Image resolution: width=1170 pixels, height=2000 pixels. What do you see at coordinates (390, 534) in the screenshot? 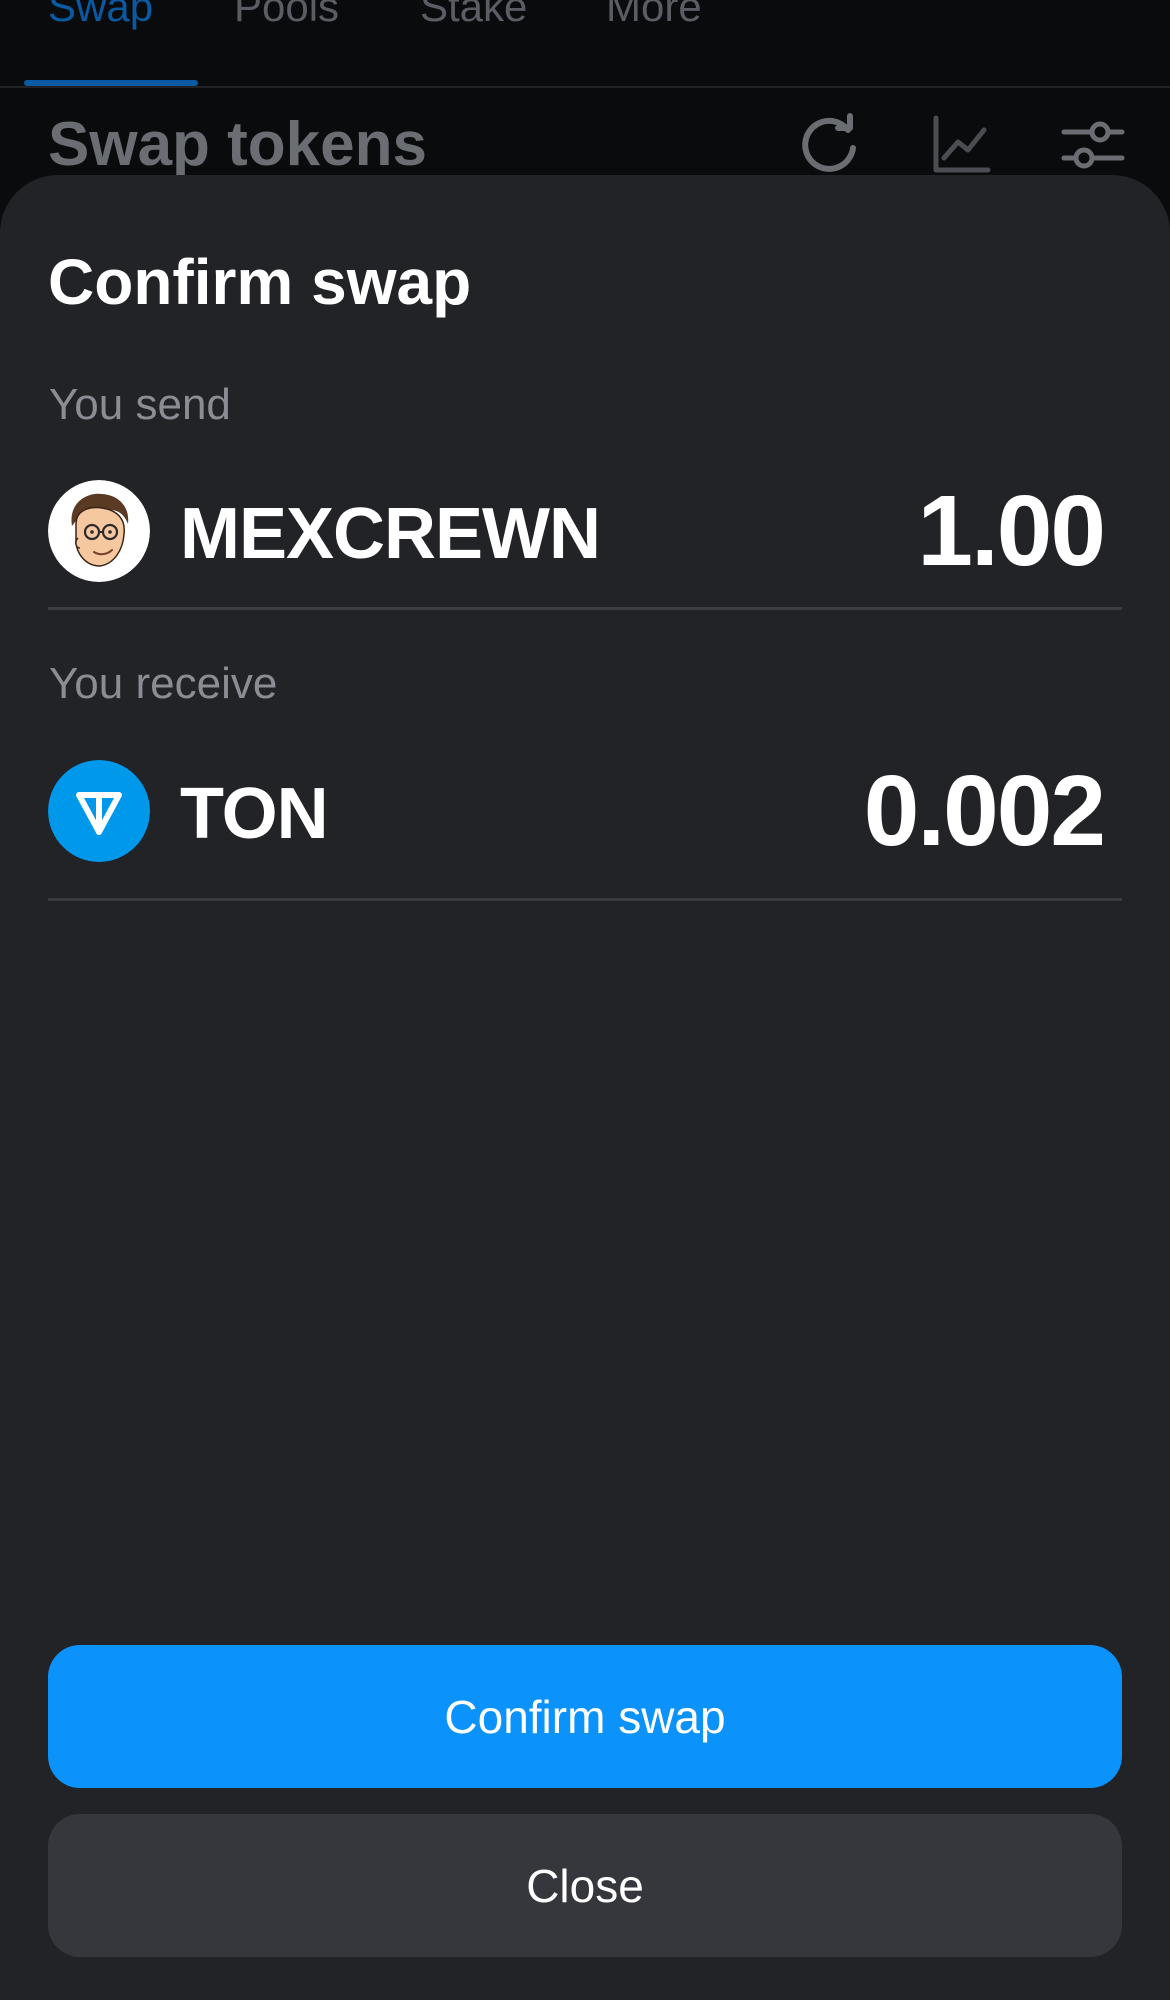
I see `send-token-name: MEXCREWN` at bounding box center [390, 534].